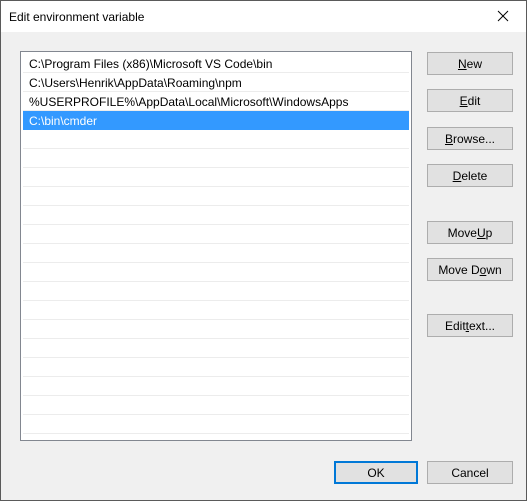 The image size is (527, 501). Describe the element at coordinates (462, 232) in the screenshot. I see `move-up-label-pre: Move` at that location.